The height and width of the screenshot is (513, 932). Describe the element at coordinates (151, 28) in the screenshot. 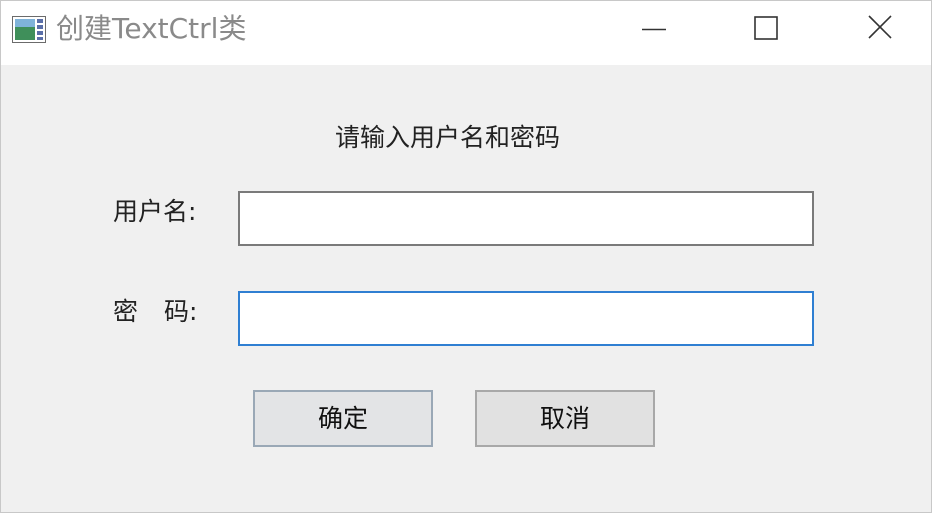

I see `window-title: 创建TextCtrl类` at that location.